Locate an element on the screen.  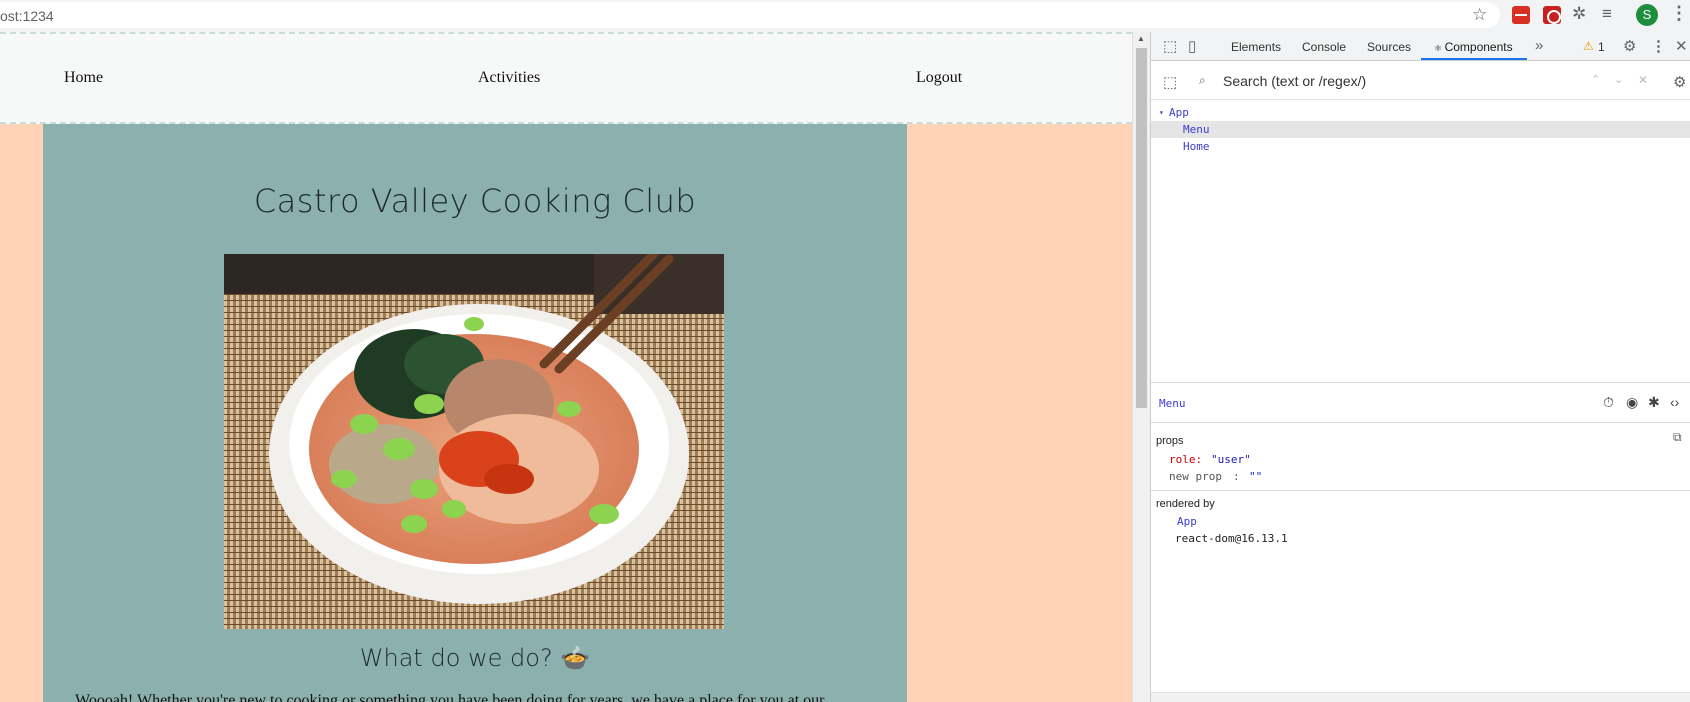
search-next-icon: ⌄ is located at coordinates (1618, 79).